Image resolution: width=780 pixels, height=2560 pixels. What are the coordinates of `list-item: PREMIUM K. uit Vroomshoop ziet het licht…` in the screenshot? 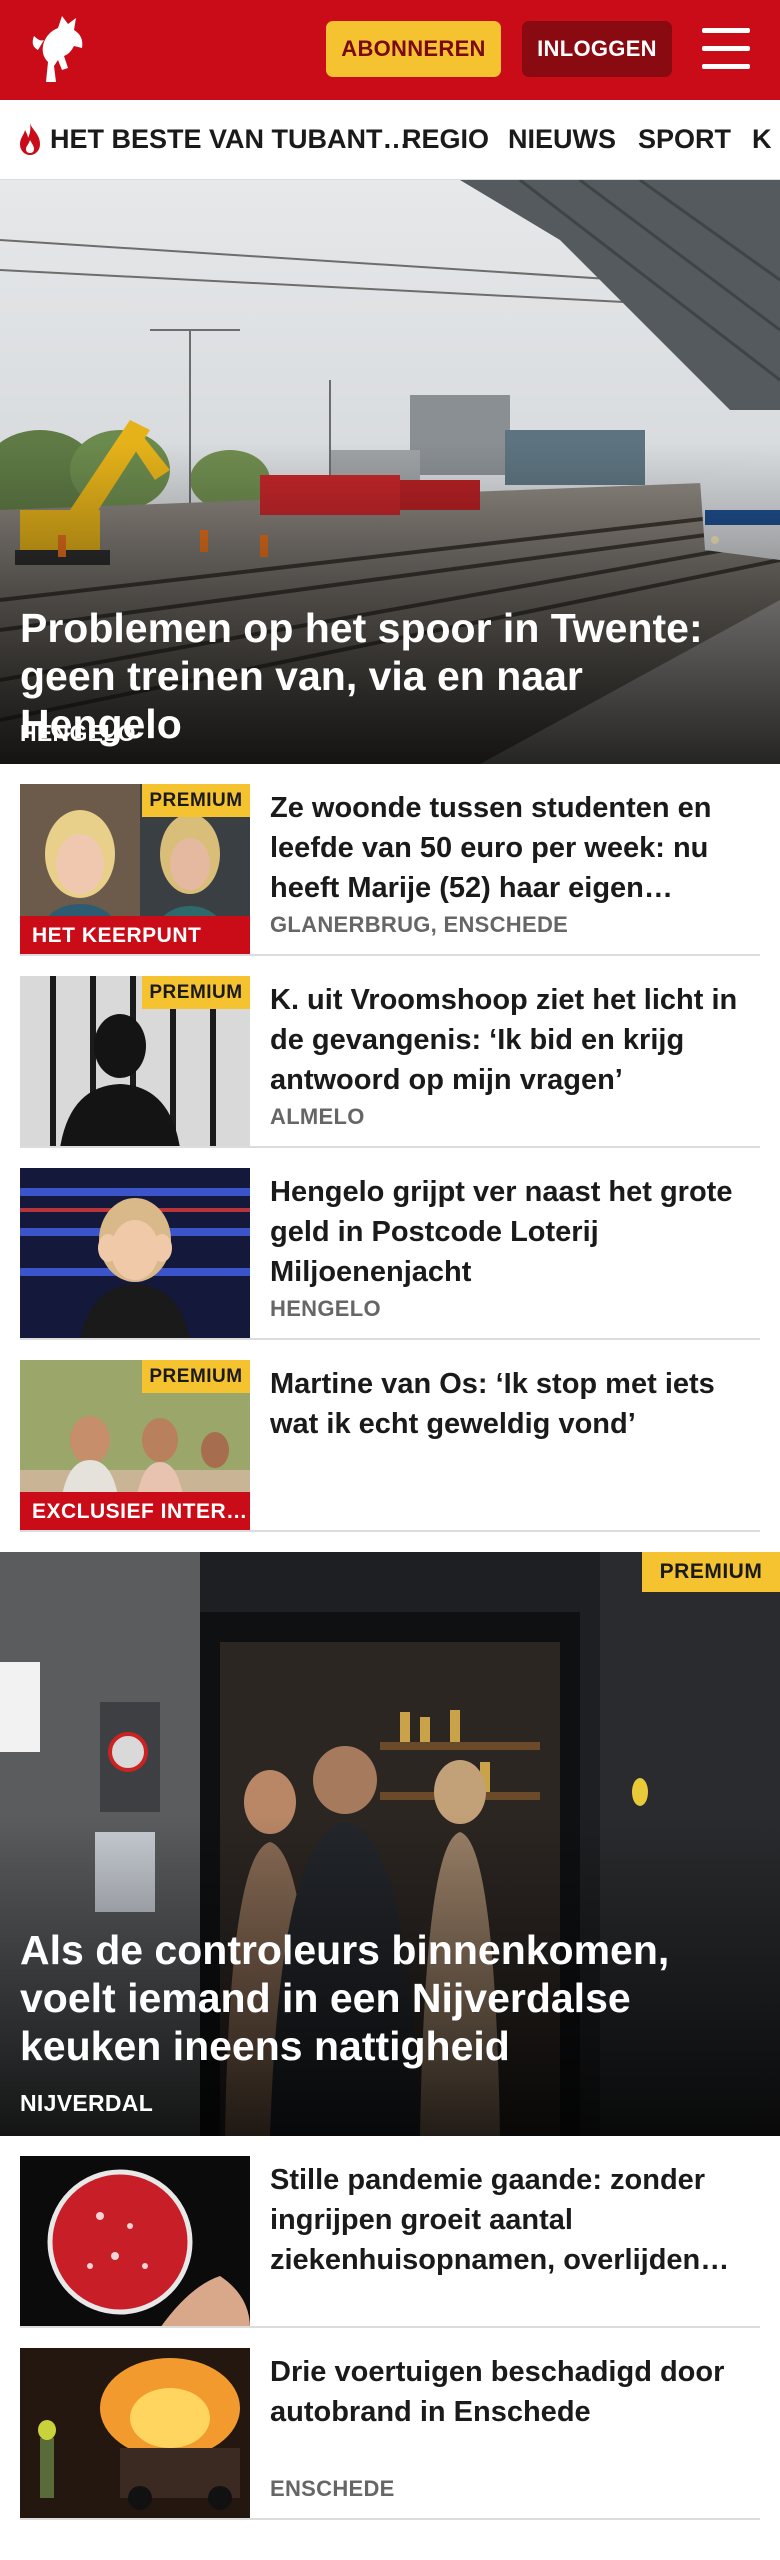 It's located at (390, 1052).